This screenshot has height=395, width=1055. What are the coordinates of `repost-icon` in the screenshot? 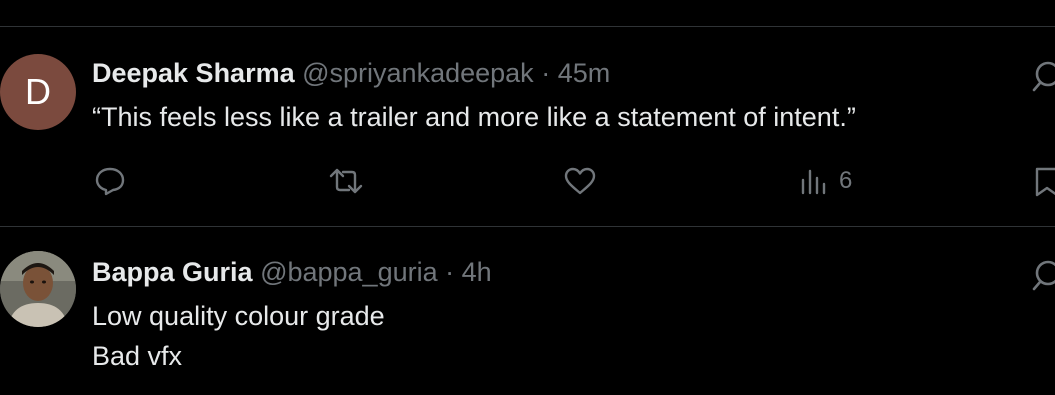 It's located at (346, 181).